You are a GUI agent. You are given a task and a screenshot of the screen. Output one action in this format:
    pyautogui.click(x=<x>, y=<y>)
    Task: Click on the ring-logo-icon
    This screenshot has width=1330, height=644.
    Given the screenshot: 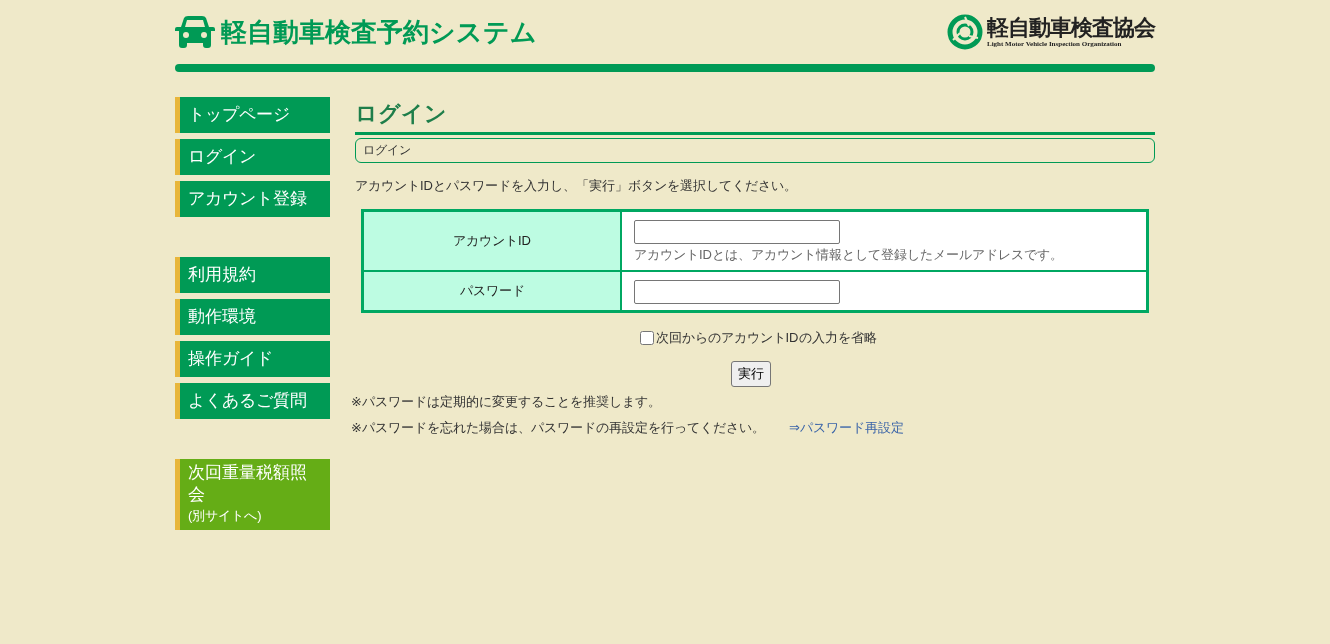 What is the action you would take?
    pyautogui.click(x=965, y=32)
    